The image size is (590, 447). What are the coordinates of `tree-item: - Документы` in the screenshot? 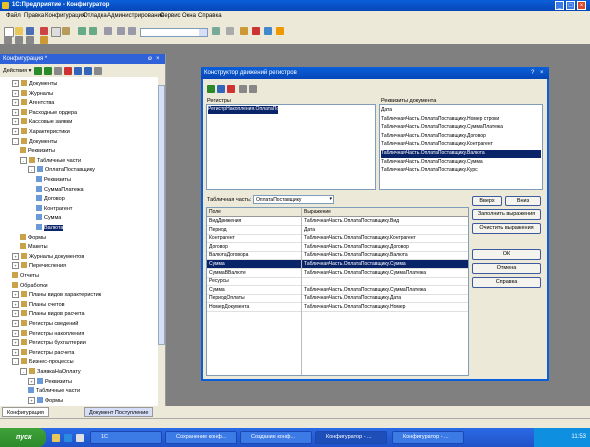 It's located at (34, 142).